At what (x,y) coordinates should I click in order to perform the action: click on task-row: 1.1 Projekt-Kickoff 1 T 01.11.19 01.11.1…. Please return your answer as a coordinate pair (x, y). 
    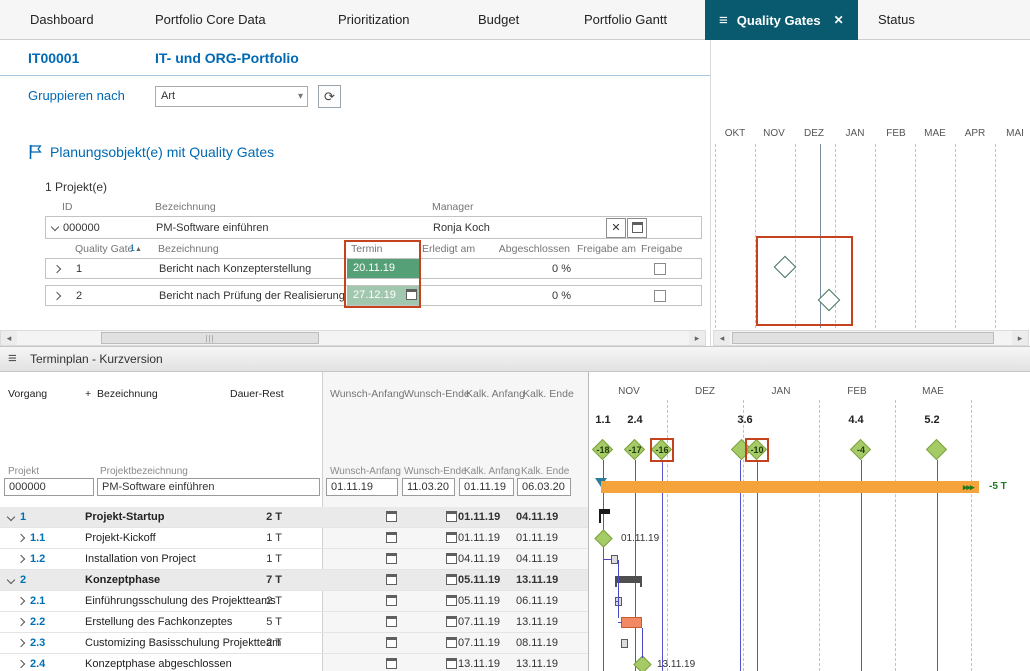
    Looking at the image, I should click on (294, 538).